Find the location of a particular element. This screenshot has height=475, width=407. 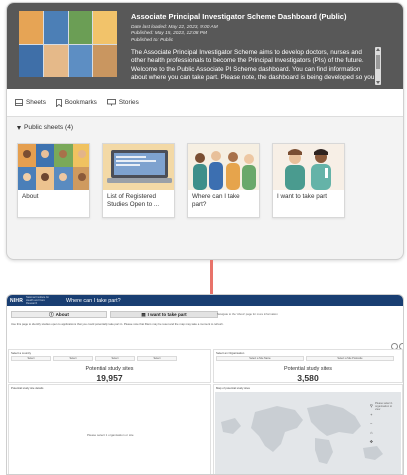

published-date-text: Published: May 15, 2023, 12:08 PM is located at coordinates (169, 34).